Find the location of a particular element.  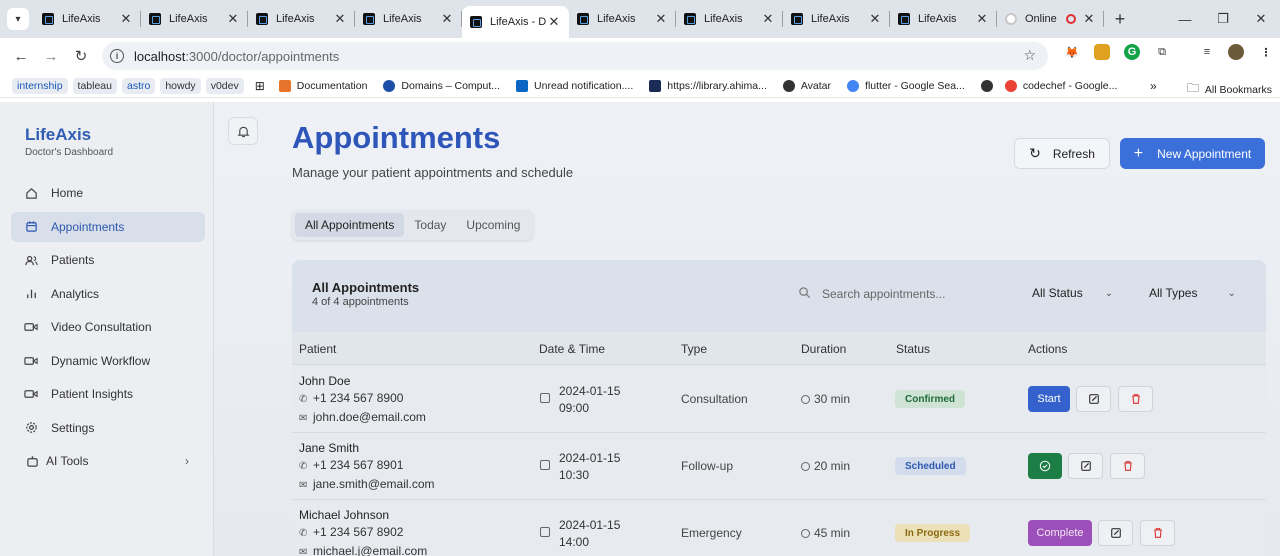

browser-tab-active: LifeAxis - D ✕ is located at coordinates (515, 22).